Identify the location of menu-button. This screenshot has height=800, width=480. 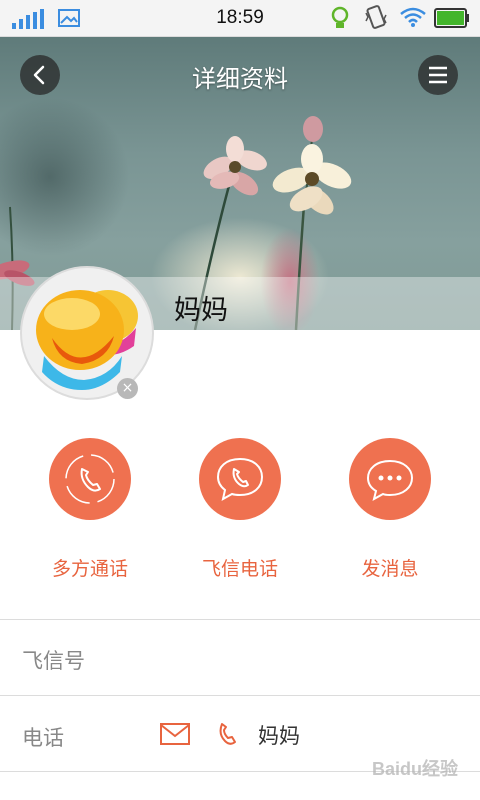
(438, 75).